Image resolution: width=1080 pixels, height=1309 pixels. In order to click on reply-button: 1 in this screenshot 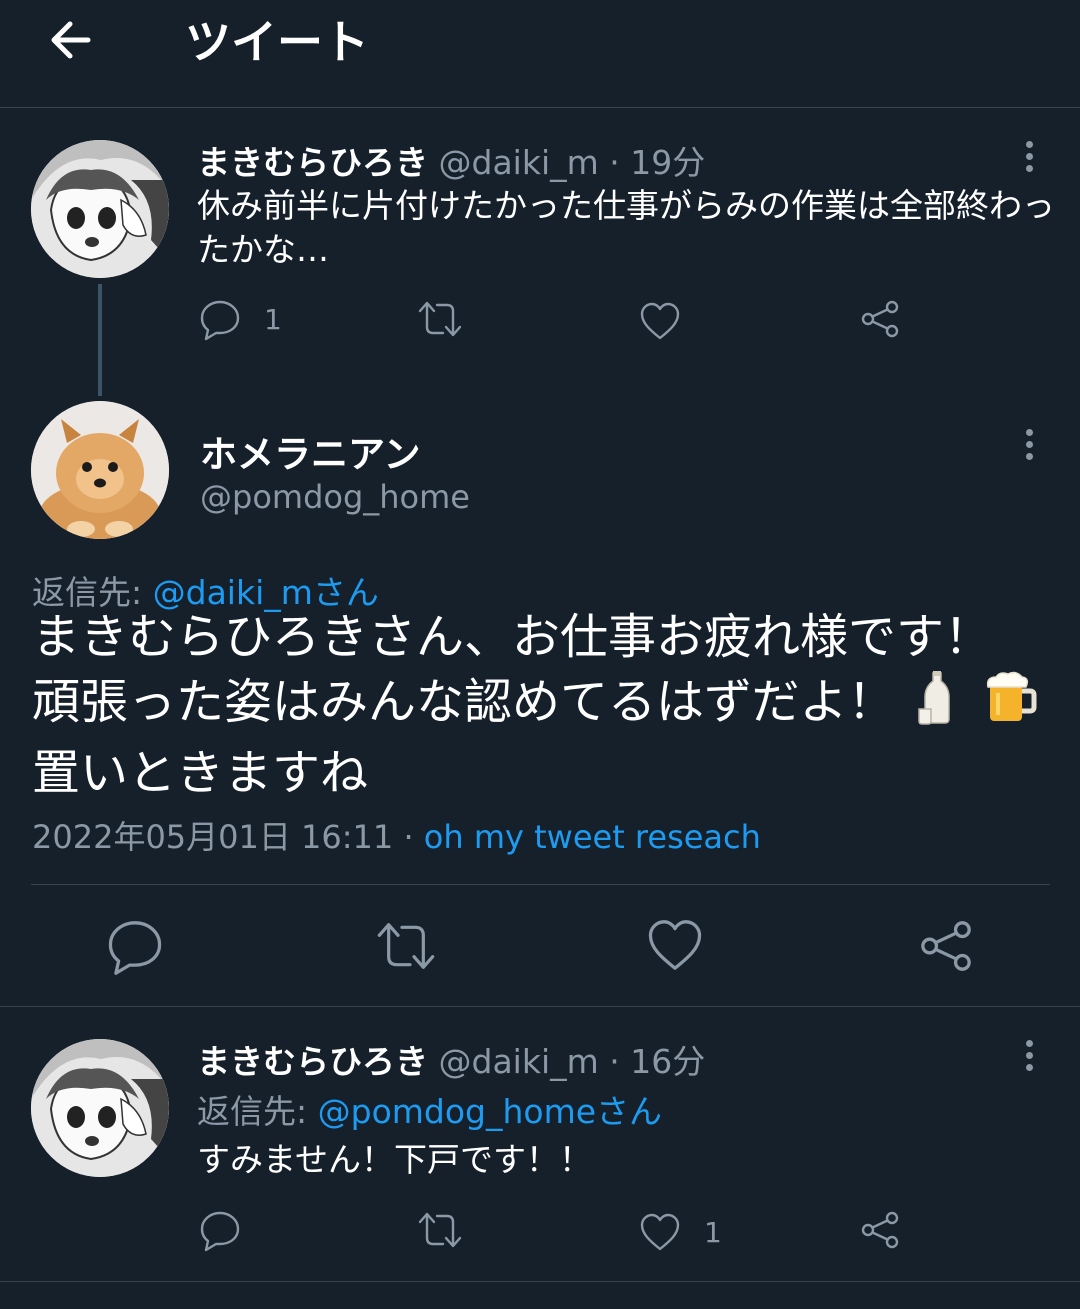, I will do `click(240, 319)`.